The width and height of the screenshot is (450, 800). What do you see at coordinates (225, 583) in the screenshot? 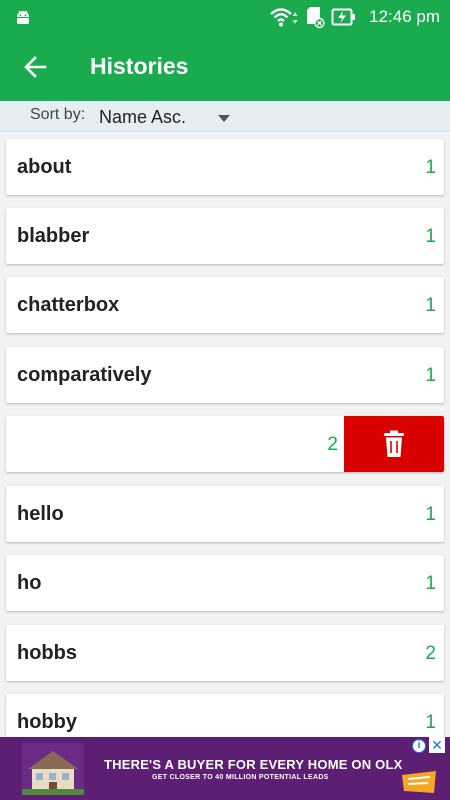
I see `list-item: ho 1` at bounding box center [225, 583].